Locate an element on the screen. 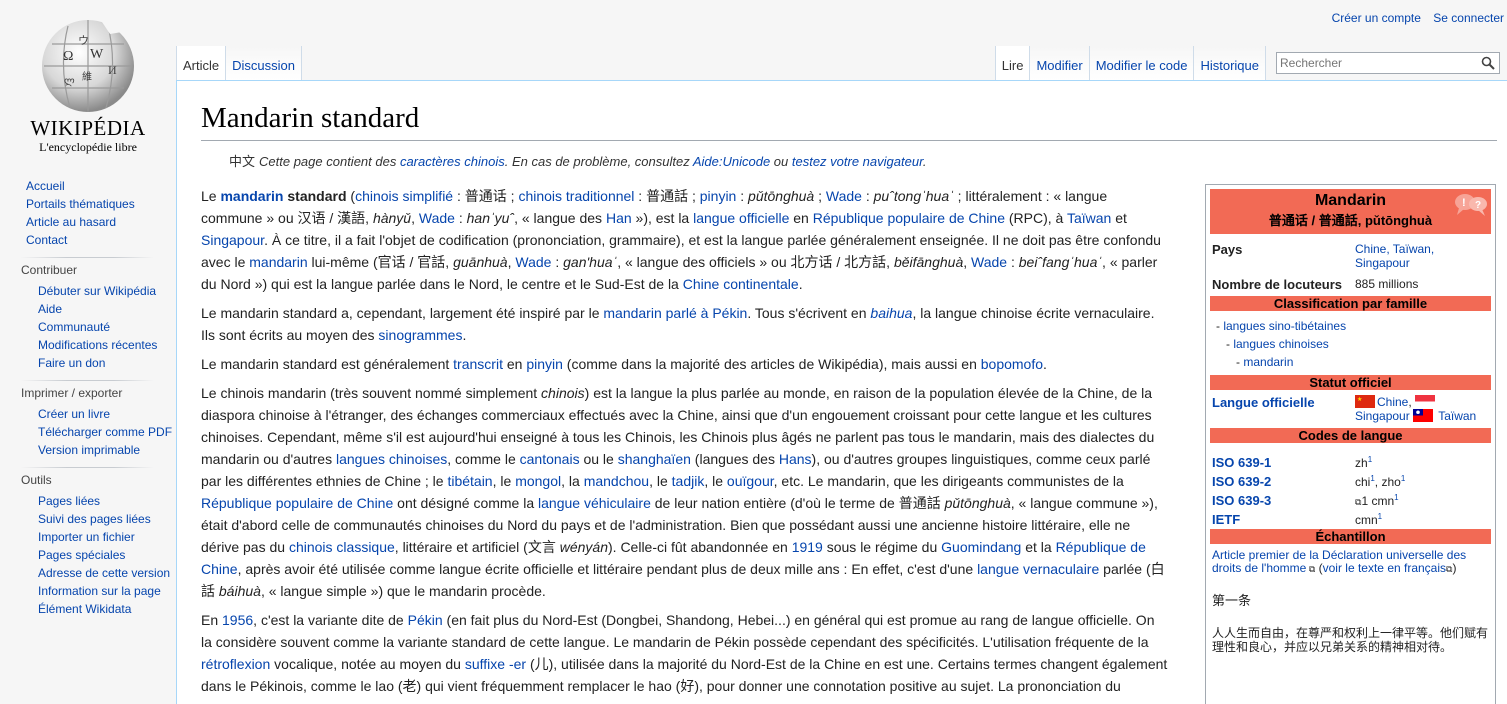 The image size is (1507, 704). sidebar-link: Portails thématiques is located at coordinates (101, 204).